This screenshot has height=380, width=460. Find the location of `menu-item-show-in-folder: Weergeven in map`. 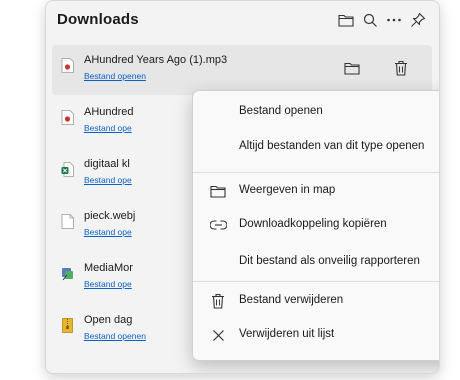

menu-item-show-in-folder: Weergeven in map is located at coordinates (316, 191).